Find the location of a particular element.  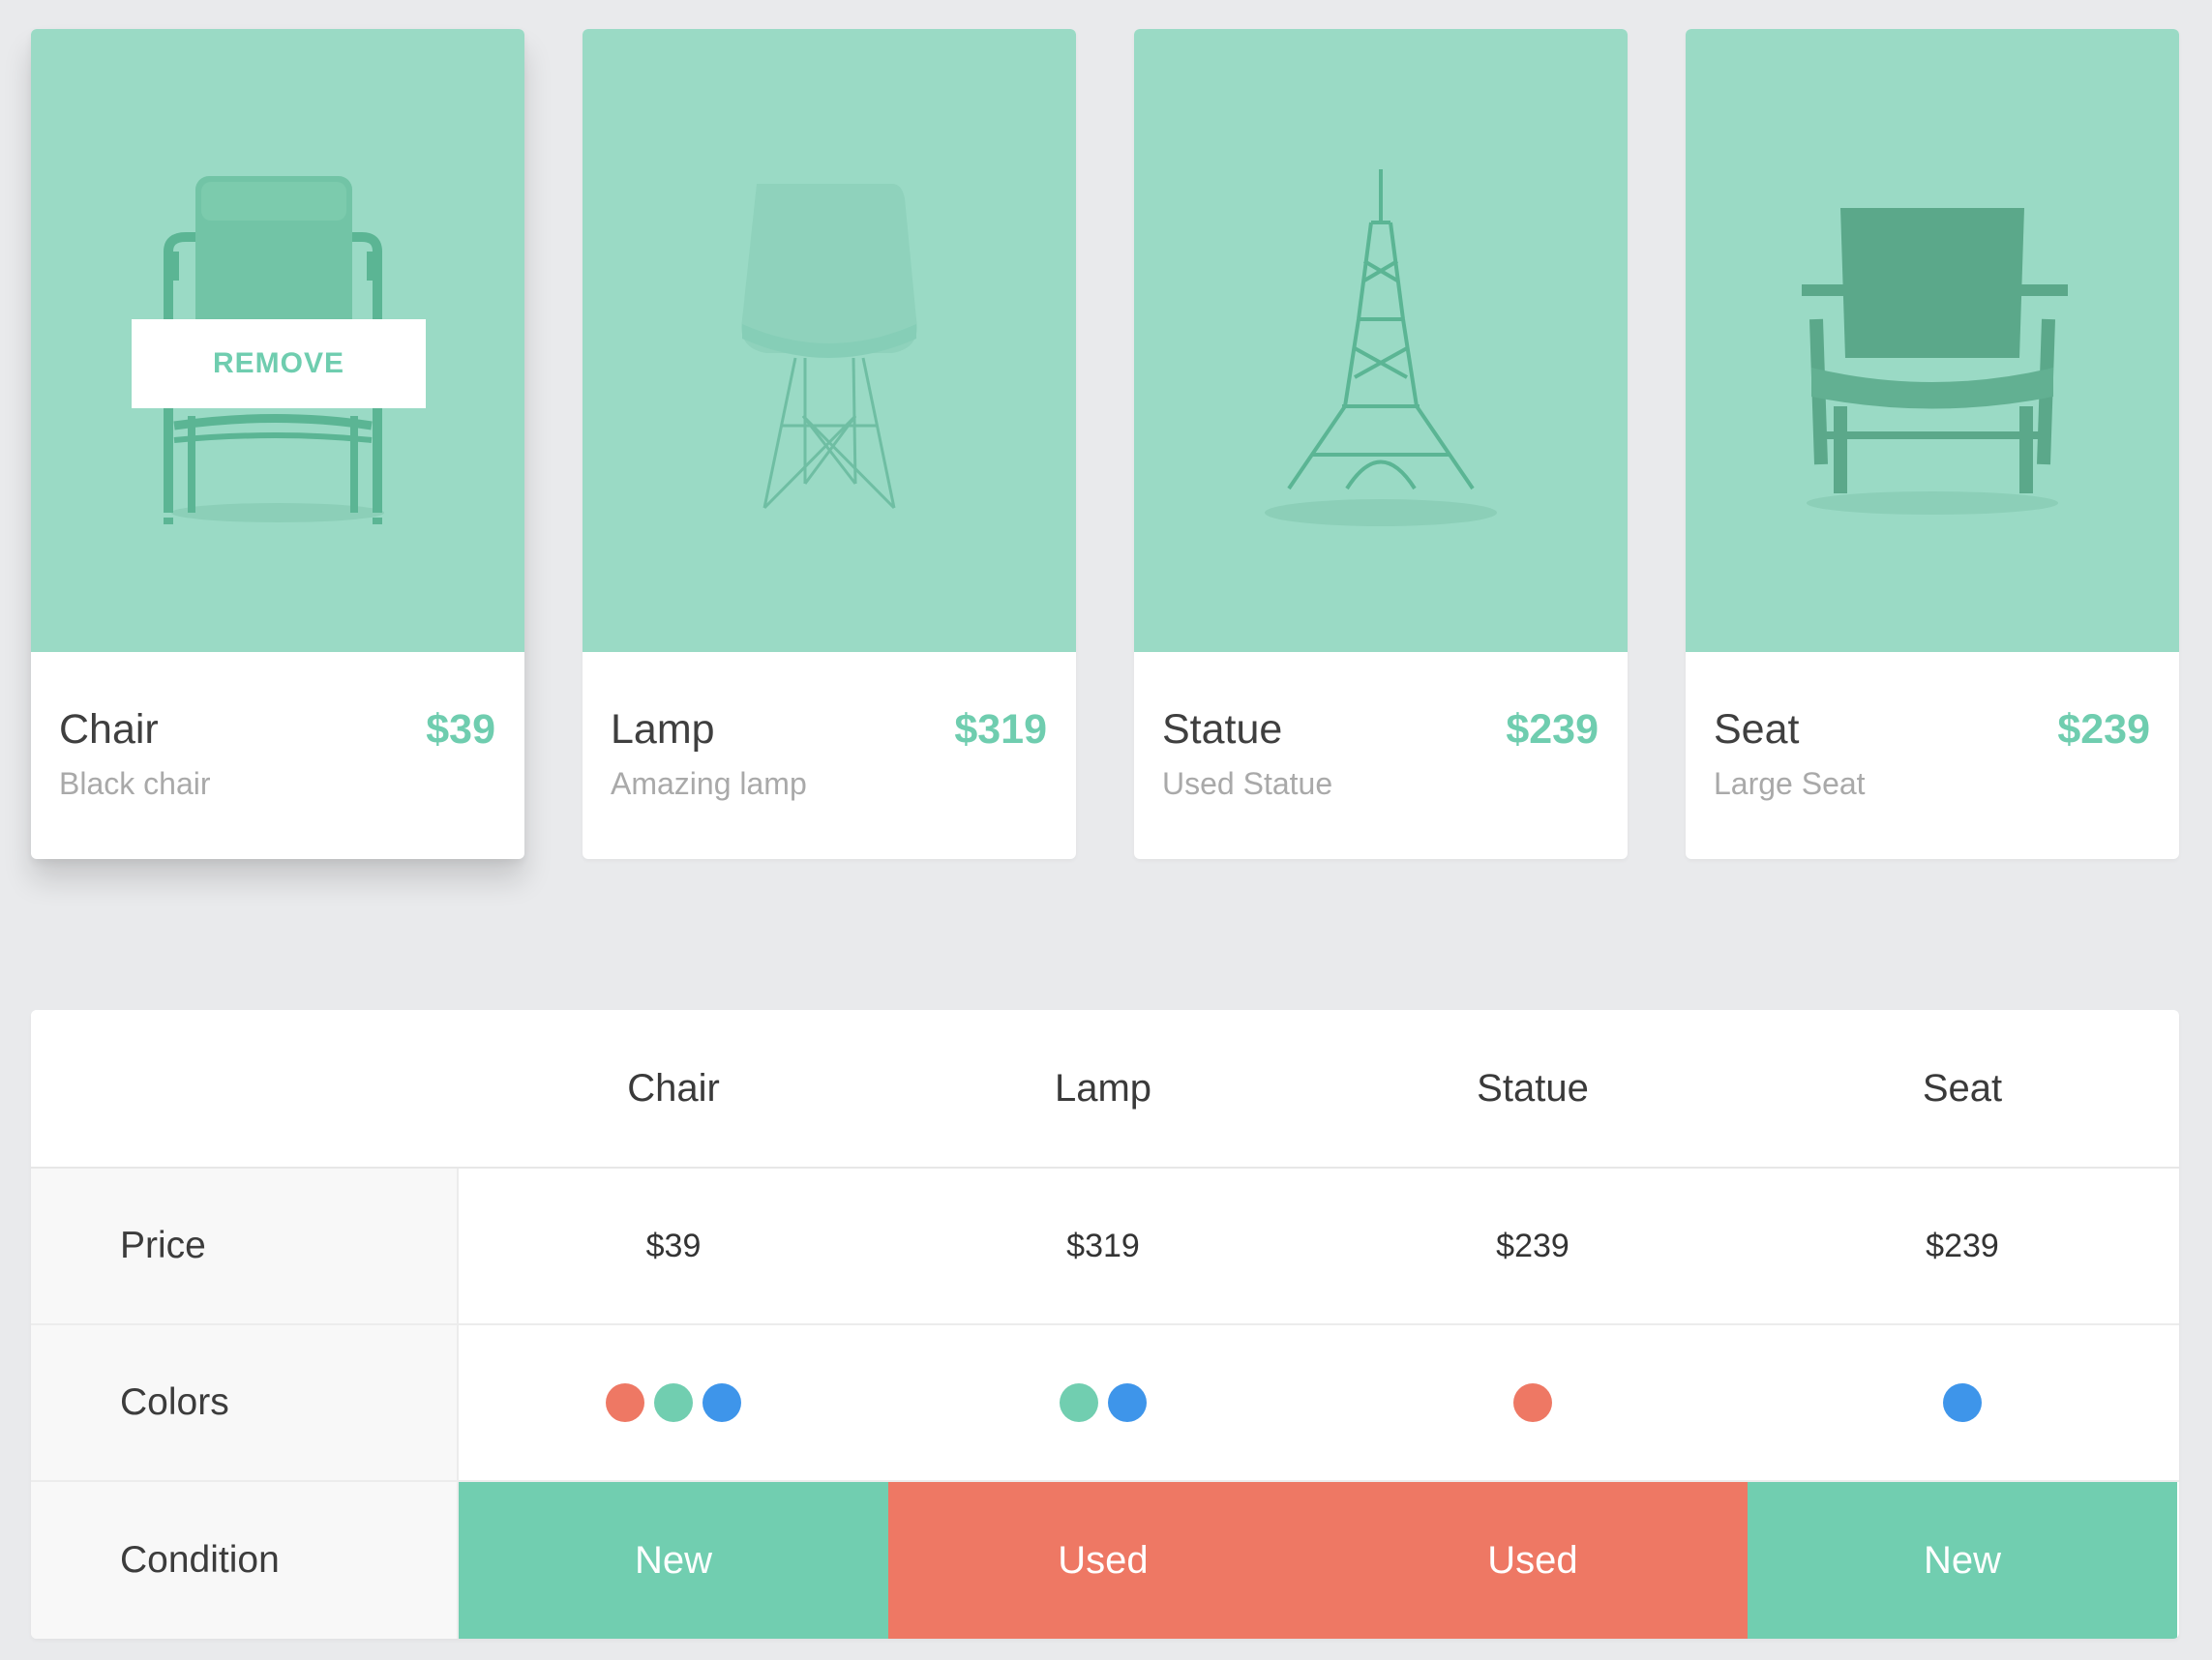

column-header: Lamp is located at coordinates (1103, 1088).